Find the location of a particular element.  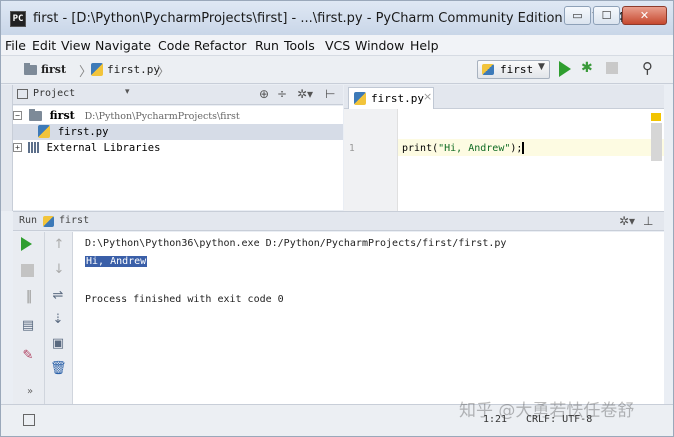

run-configuration-select: first ▼ is located at coordinates (513, 69).